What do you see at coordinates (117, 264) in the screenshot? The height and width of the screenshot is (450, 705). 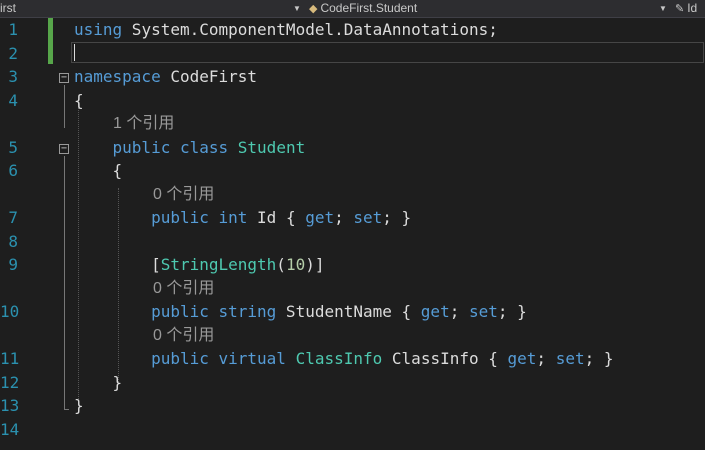 I see `code-token: [` at bounding box center [117, 264].